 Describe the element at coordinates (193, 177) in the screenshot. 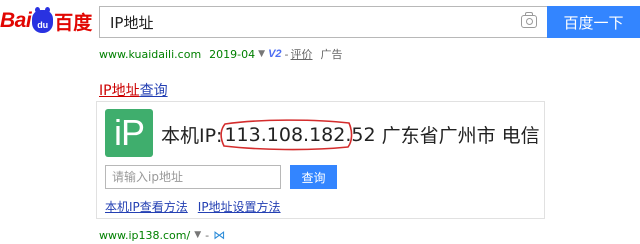

I see `ip-input` at that location.